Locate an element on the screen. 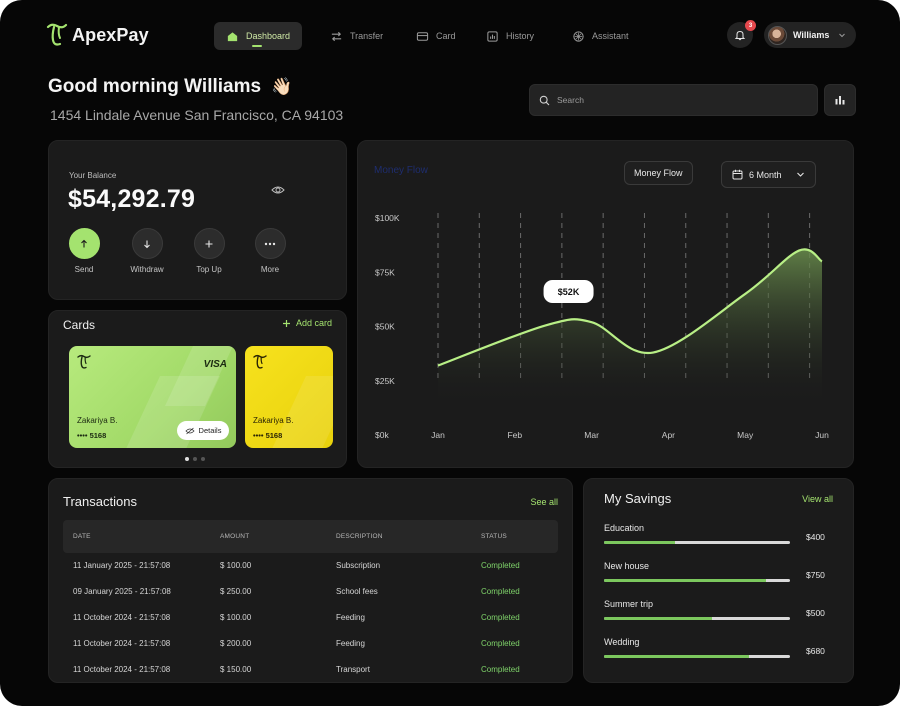  period-label: 6 Month is located at coordinates (765, 174).